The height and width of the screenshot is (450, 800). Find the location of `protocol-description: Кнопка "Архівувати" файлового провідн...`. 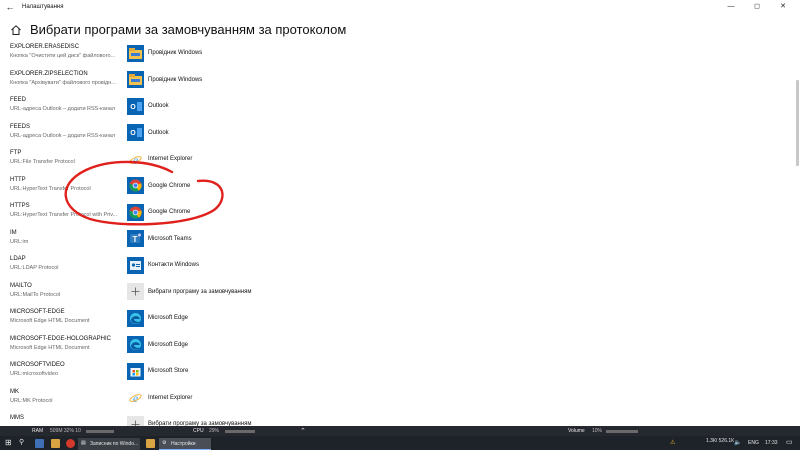

protocol-description: Кнопка "Архівувати" файлового провідн... is located at coordinates (63, 82).